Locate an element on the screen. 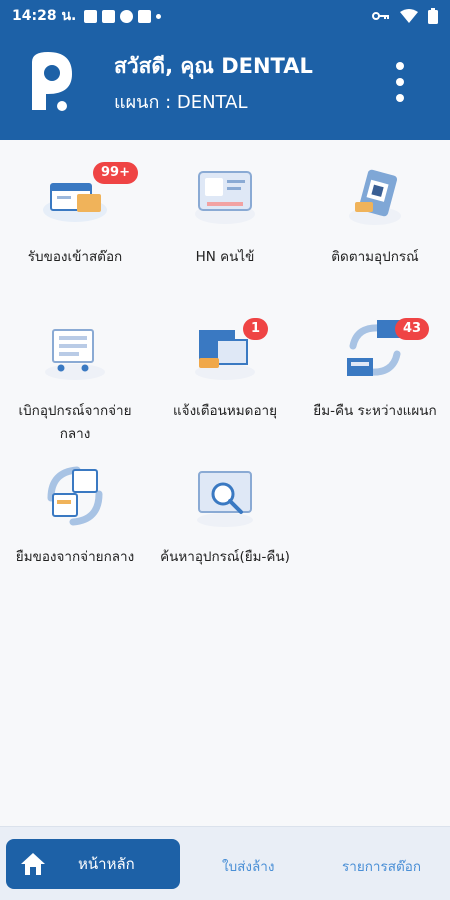 The image size is (450, 900). menu-borrow-return-dept: 43 ยืม-คืน ระหว่างแผนก is located at coordinates (375, 367).